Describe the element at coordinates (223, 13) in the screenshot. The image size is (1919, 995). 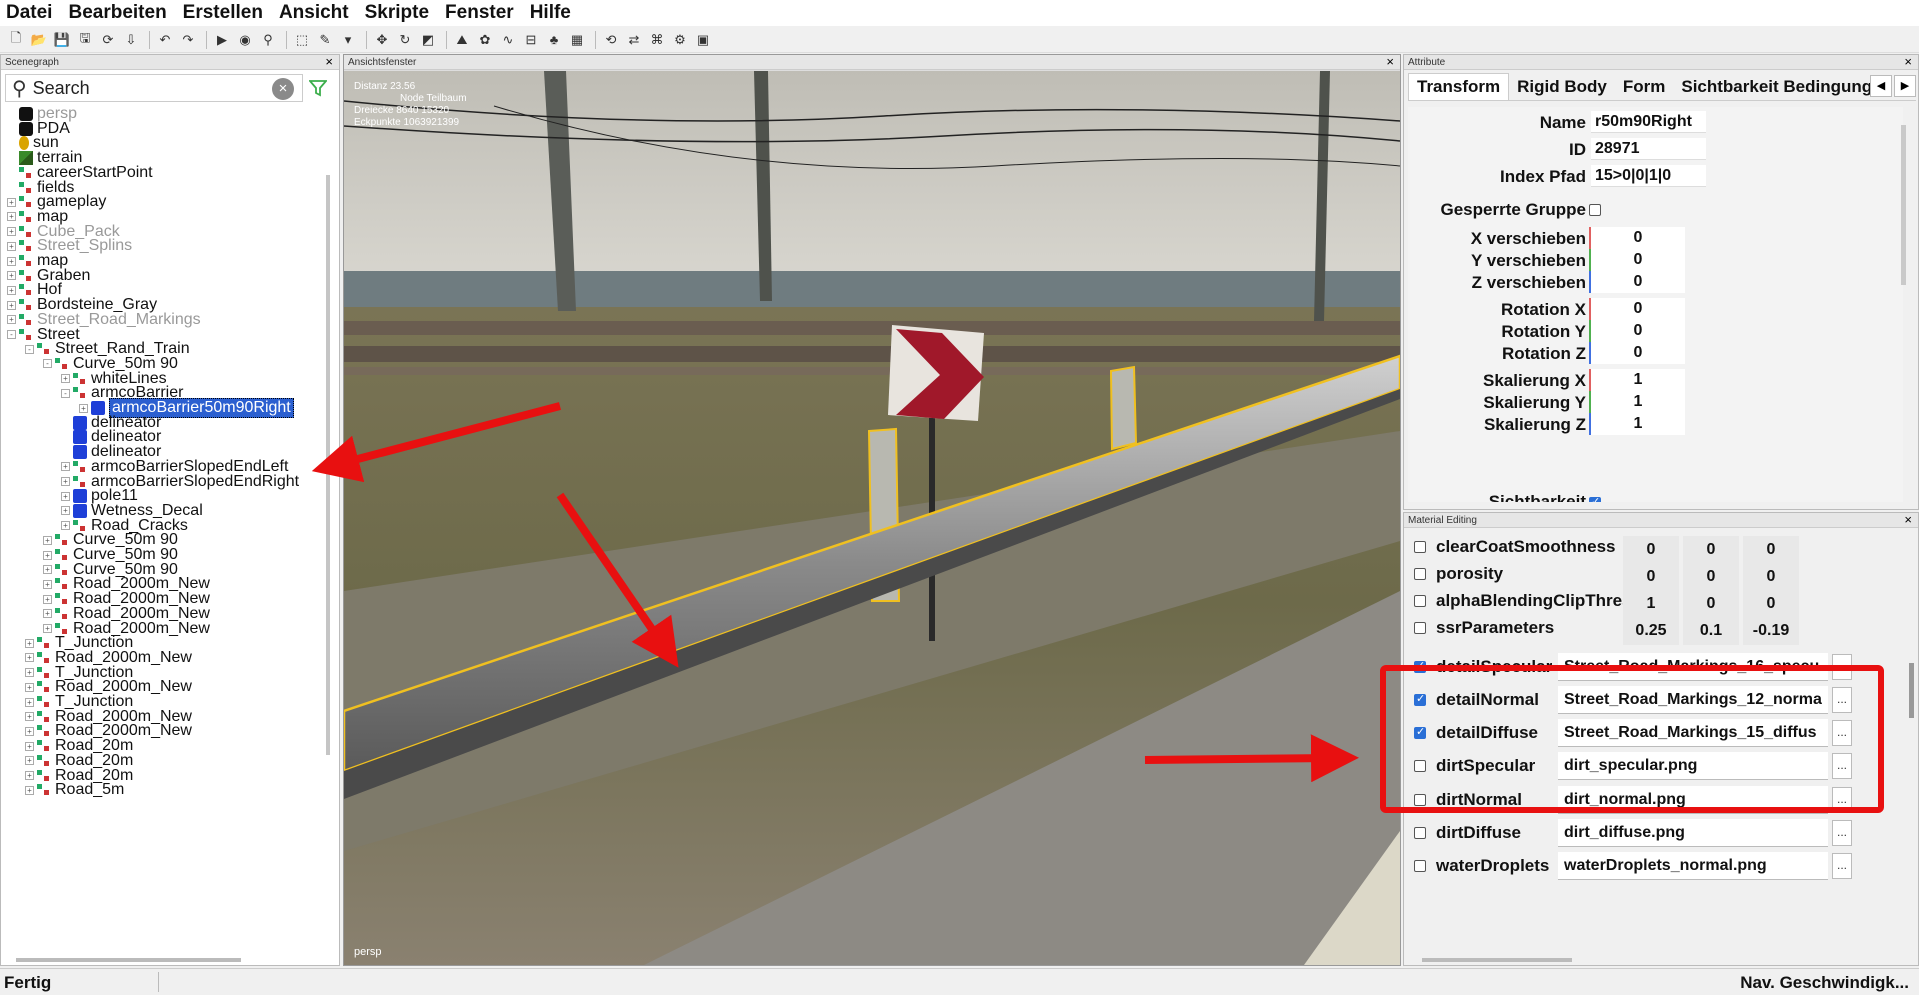
I see `menu-erstellen: Erstellen` at that location.